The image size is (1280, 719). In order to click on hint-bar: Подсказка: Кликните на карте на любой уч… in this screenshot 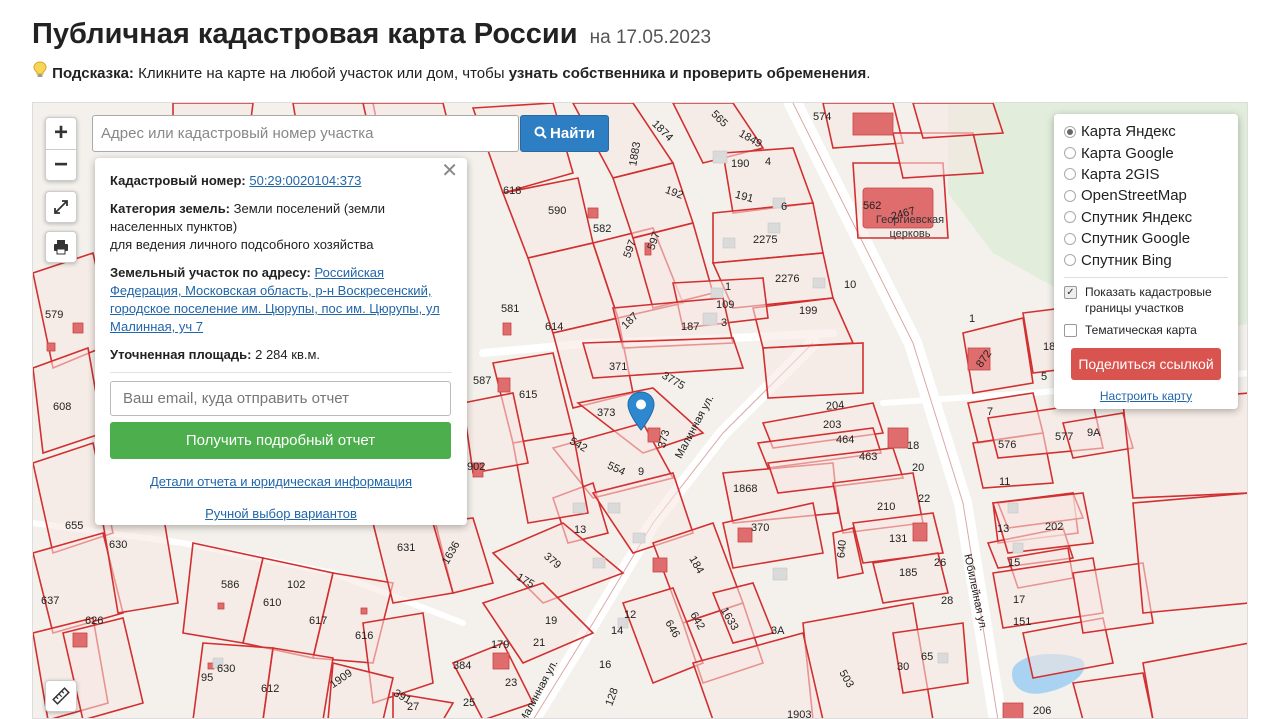, I will do `click(451, 71)`.